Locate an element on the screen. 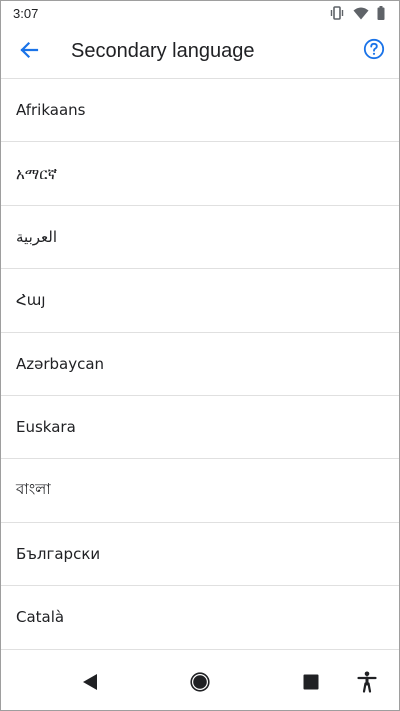 The image size is (400, 711). language-label: Հայ is located at coordinates (31, 300).